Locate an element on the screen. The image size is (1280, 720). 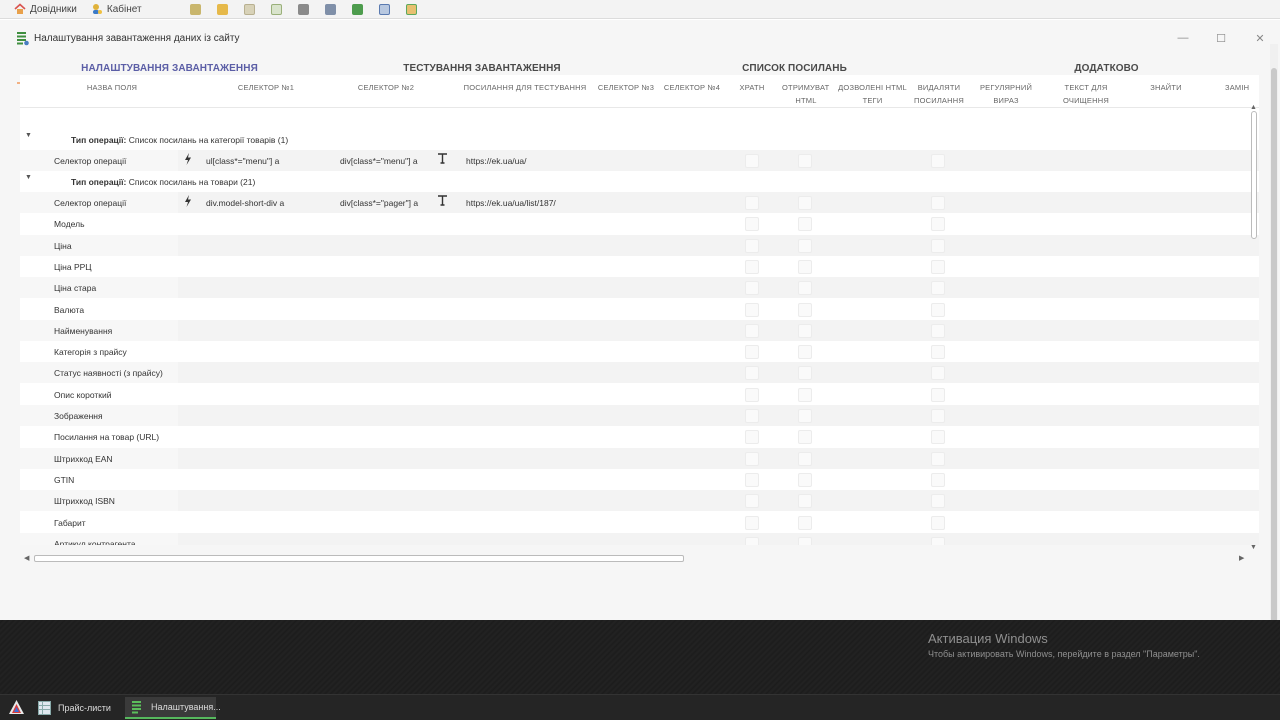
minimize-button: — is located at coordinates (1183, 38).